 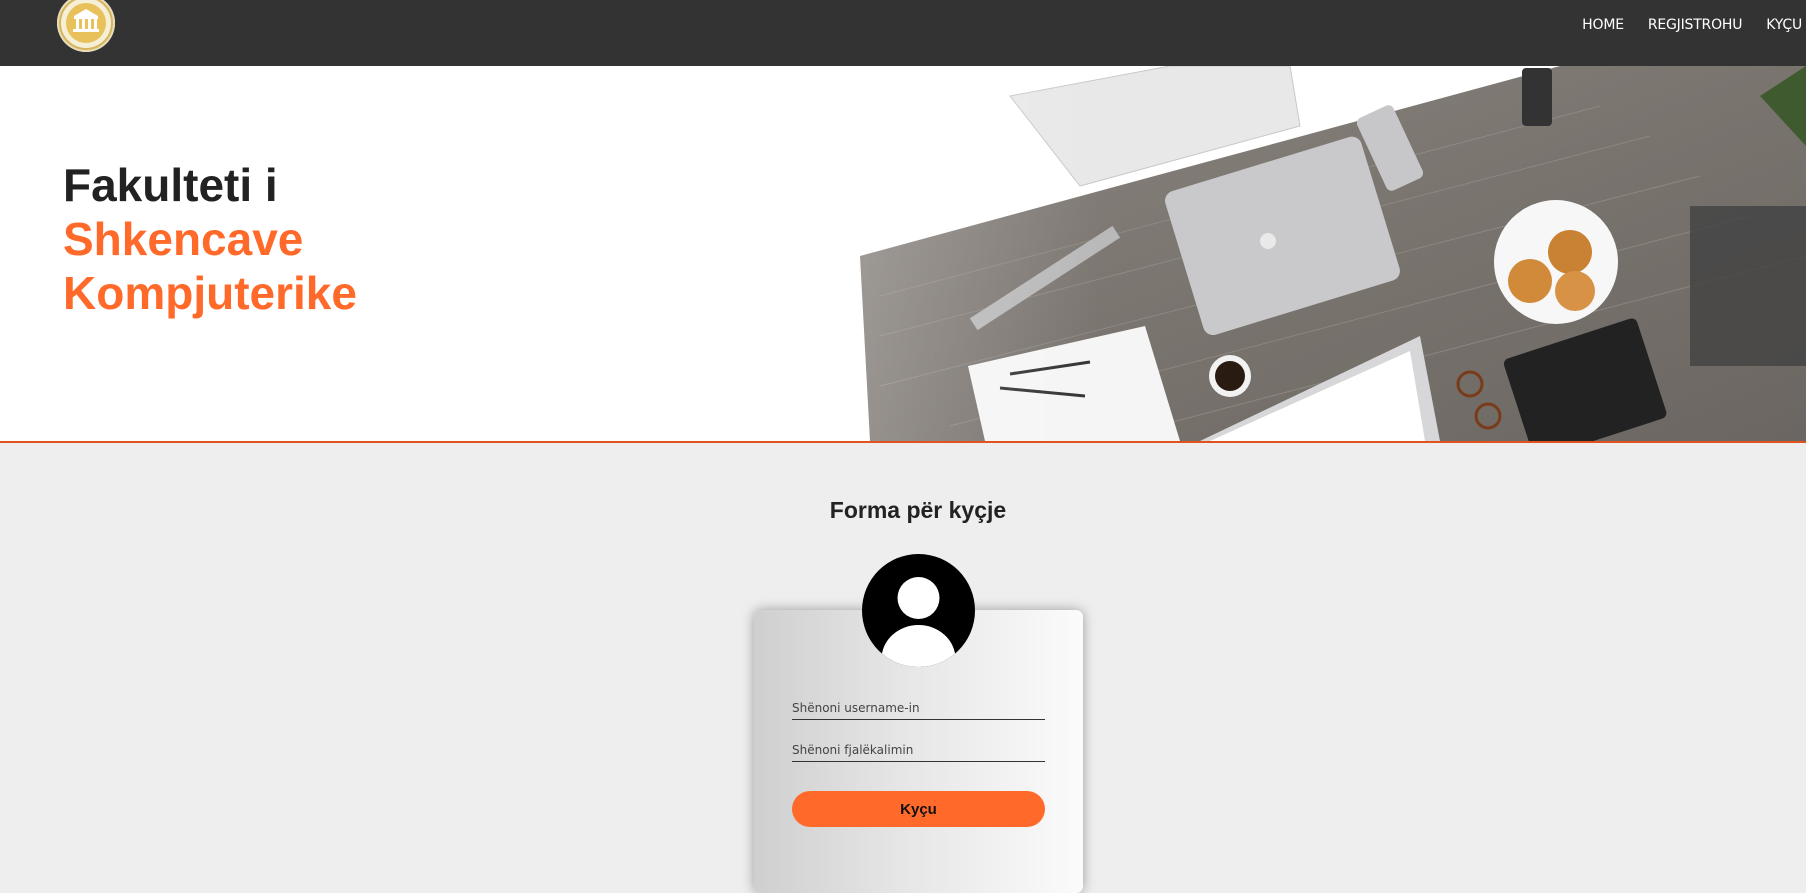 I want to click on login-form-heading: Forma për kyçje, so click(x=918, y=510).